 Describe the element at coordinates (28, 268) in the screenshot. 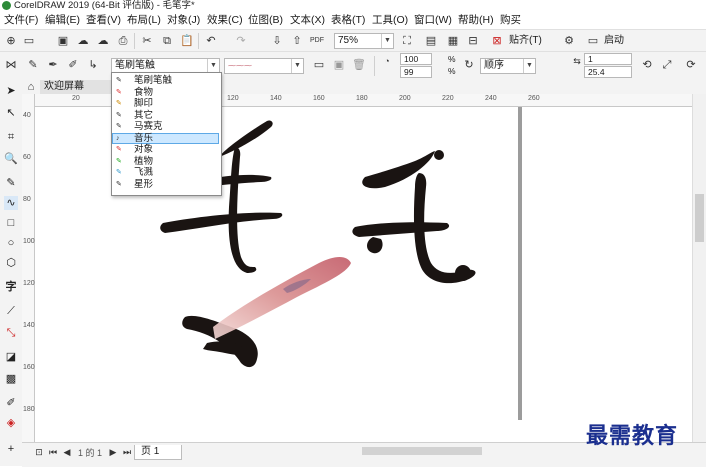

I see `vertical-ruler: 40 60 80 100 120 140 160 180` at that location.